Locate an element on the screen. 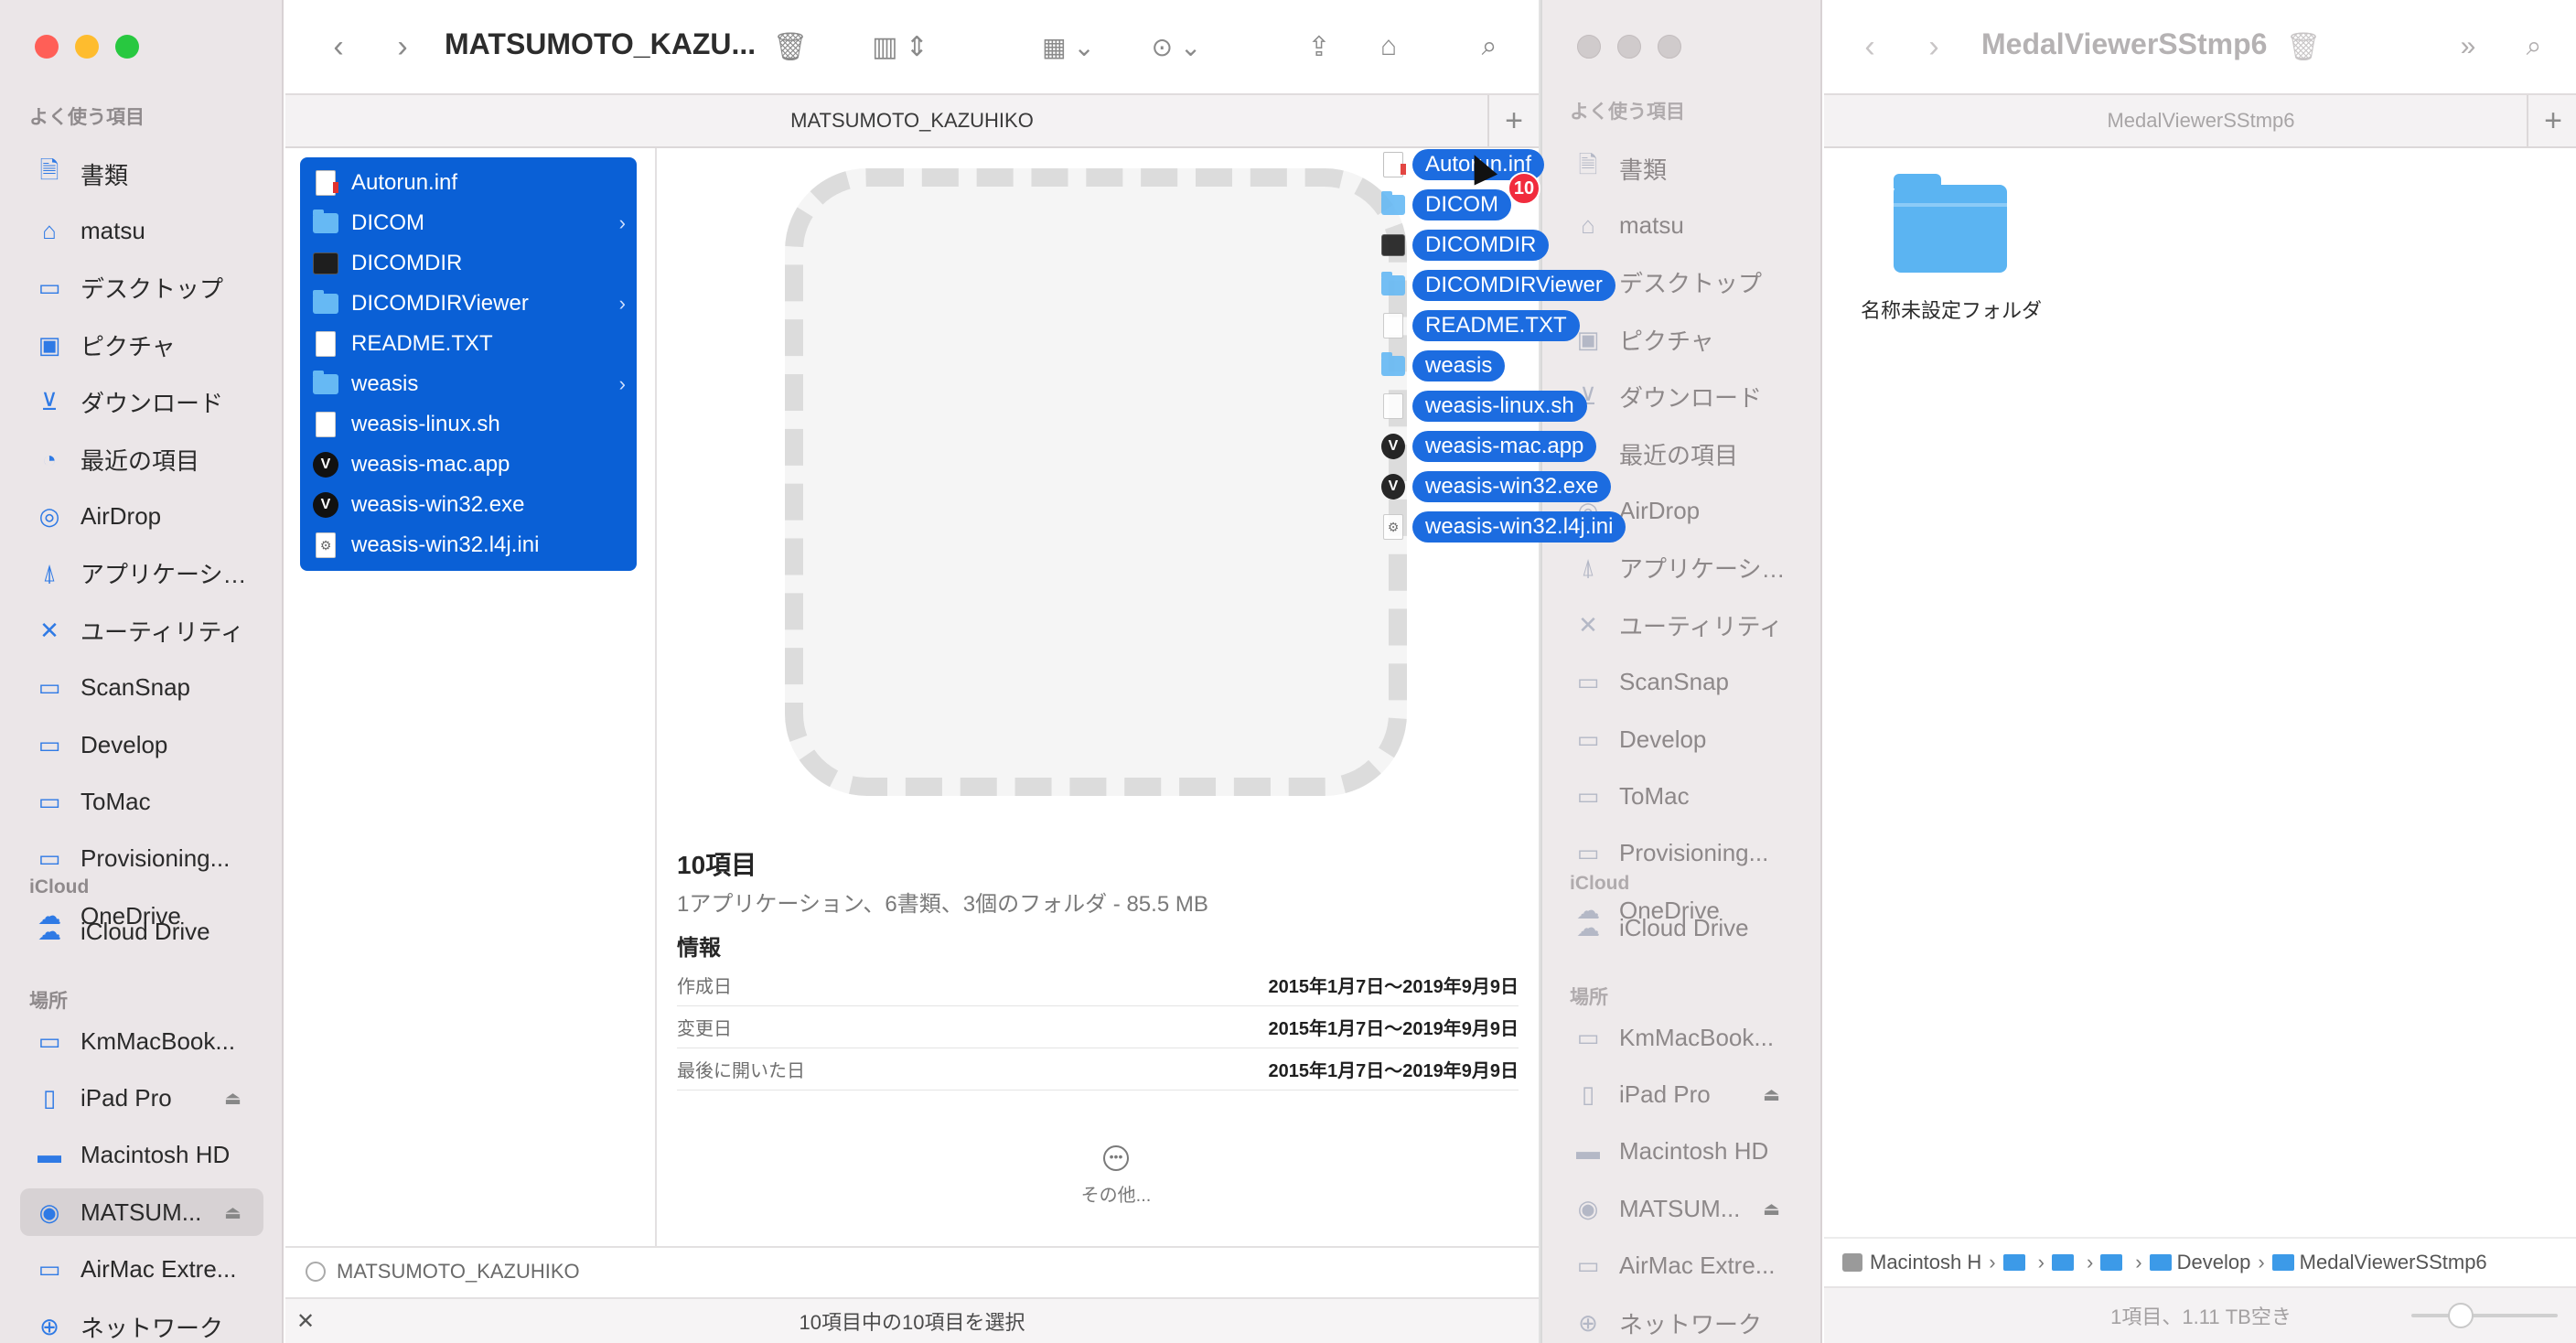  file-row: ⚙ weasis-win32.l4j.ini is located at coordinates (469, 545).